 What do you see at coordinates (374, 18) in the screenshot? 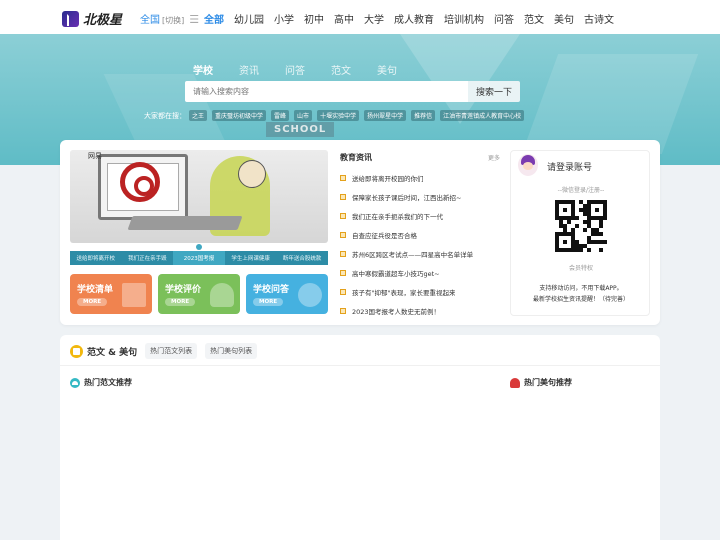
I see `nav-item-university: 大学` at bounding box center [374, 18].